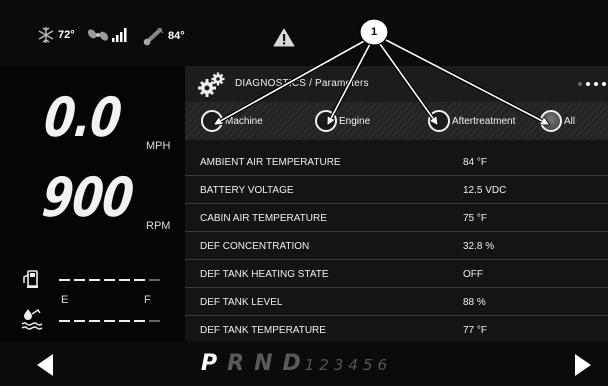 The image size is (608, 386). I want to click on parameter-label: DEF TANK TEMPERATURE, so click(263, 330).